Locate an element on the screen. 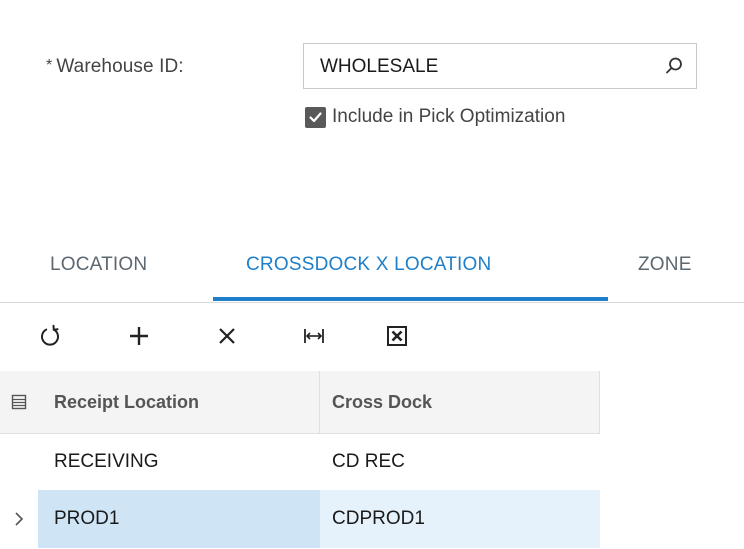 This screenshot has height=549, width=744. tab-zone: ZONE is located at coordinates (665, 265).